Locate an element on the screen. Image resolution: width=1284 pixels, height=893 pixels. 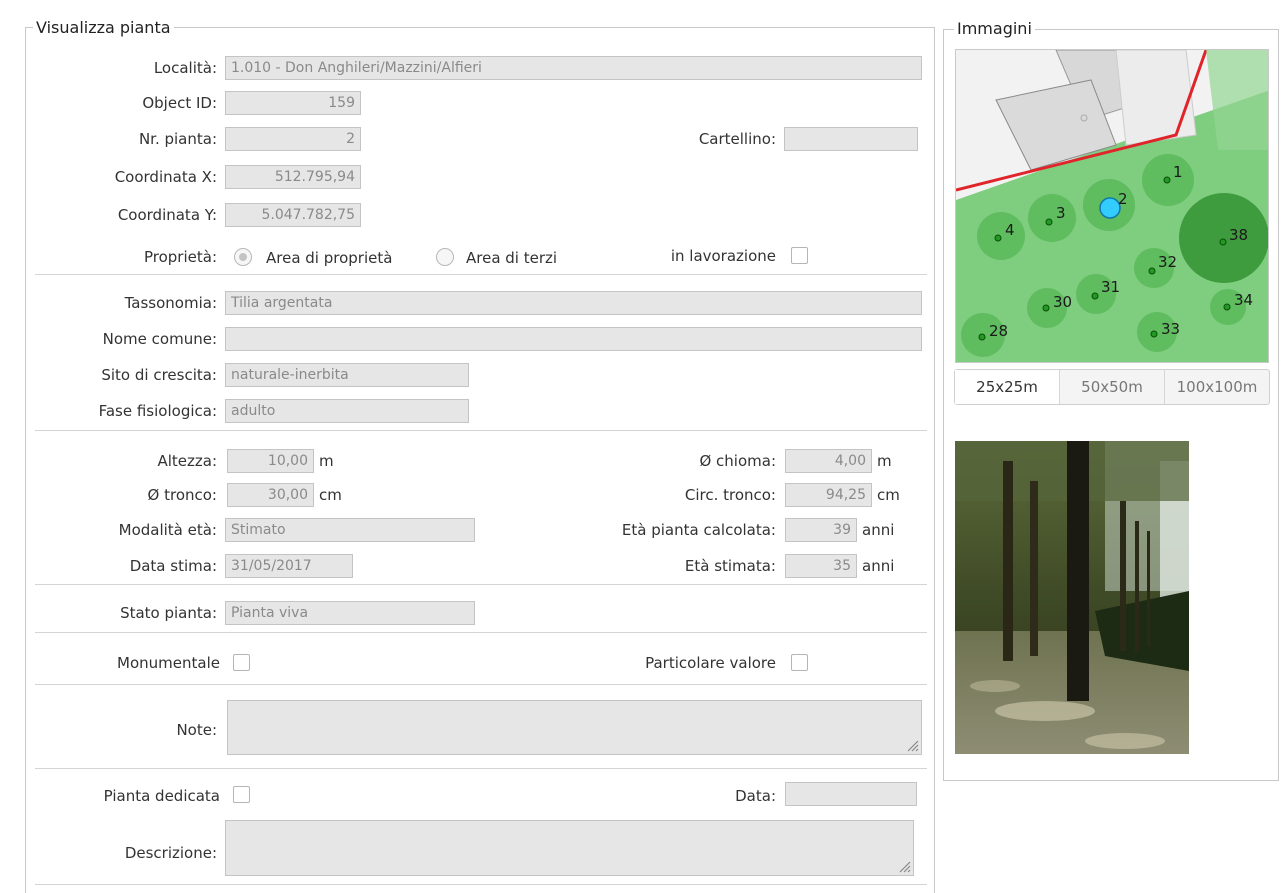
eta-stimata-label: Età stimata: is located at coordinates (730, 566).